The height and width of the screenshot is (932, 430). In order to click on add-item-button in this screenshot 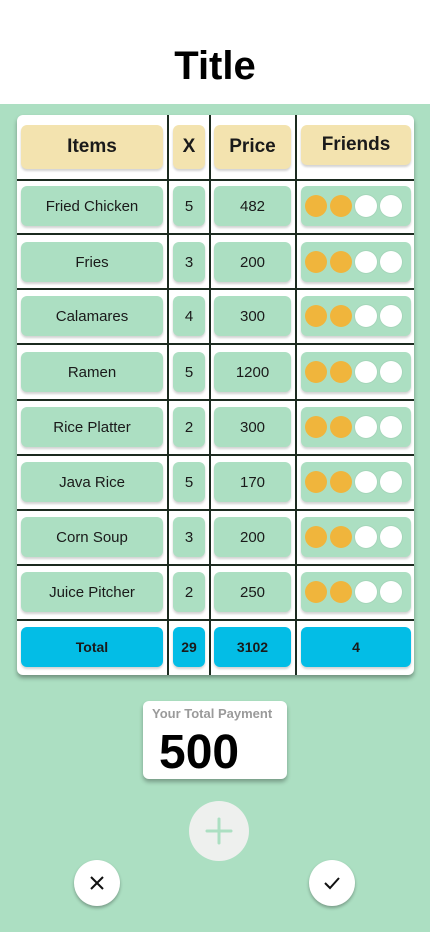, I will do `click(219, 831)`.